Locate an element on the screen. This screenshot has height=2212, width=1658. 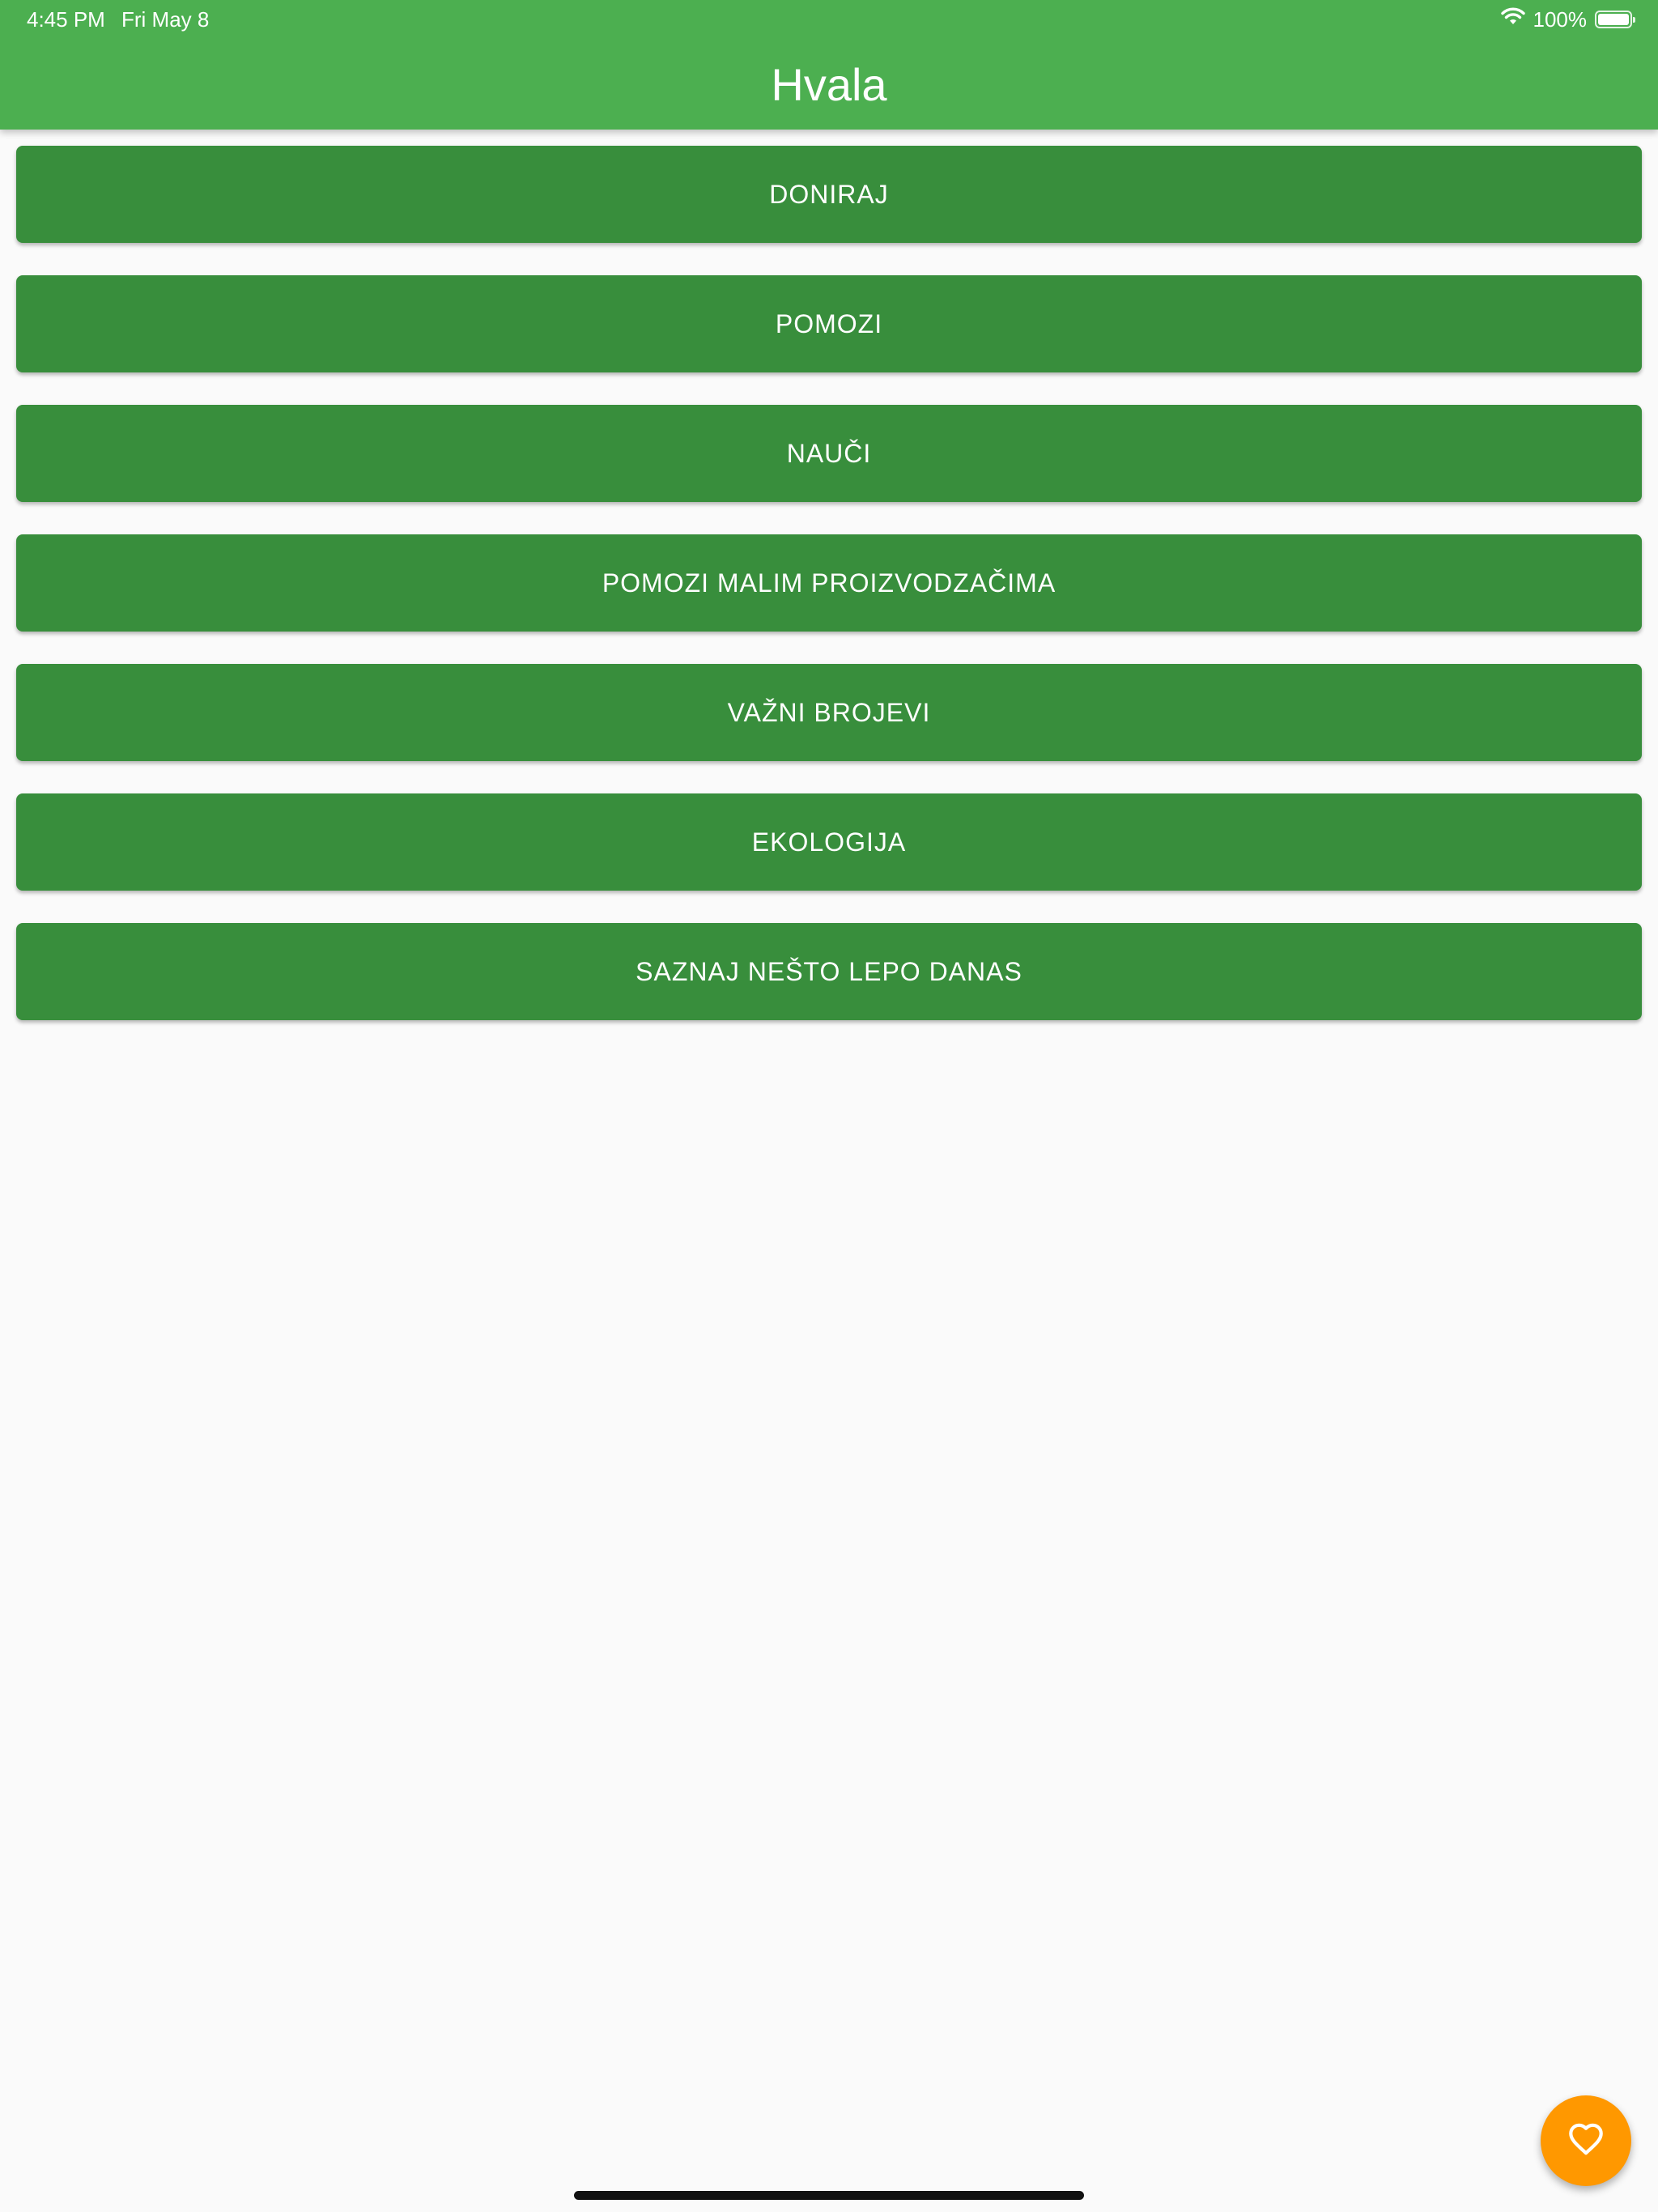
status-indicators: 100% is located at coordinates (1567, 19).